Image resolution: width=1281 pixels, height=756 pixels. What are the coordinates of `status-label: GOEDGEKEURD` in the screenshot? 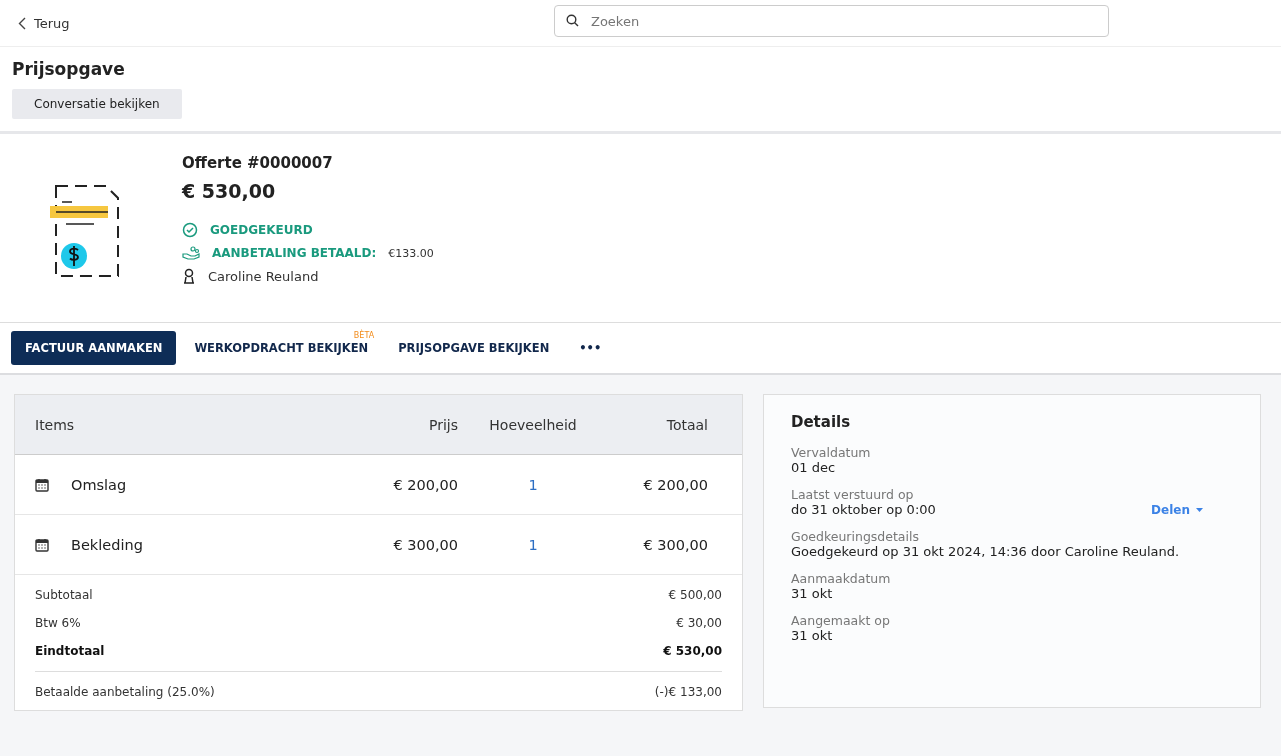 It's located at (261, 230).